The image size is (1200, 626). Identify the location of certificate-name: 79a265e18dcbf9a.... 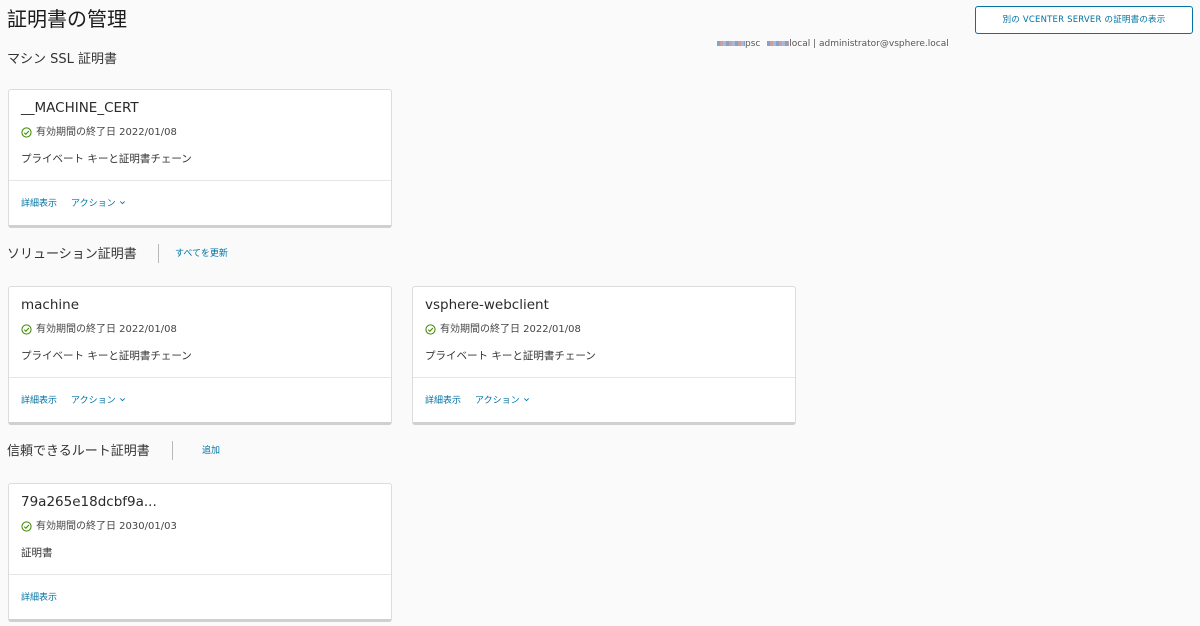
(89, 502).